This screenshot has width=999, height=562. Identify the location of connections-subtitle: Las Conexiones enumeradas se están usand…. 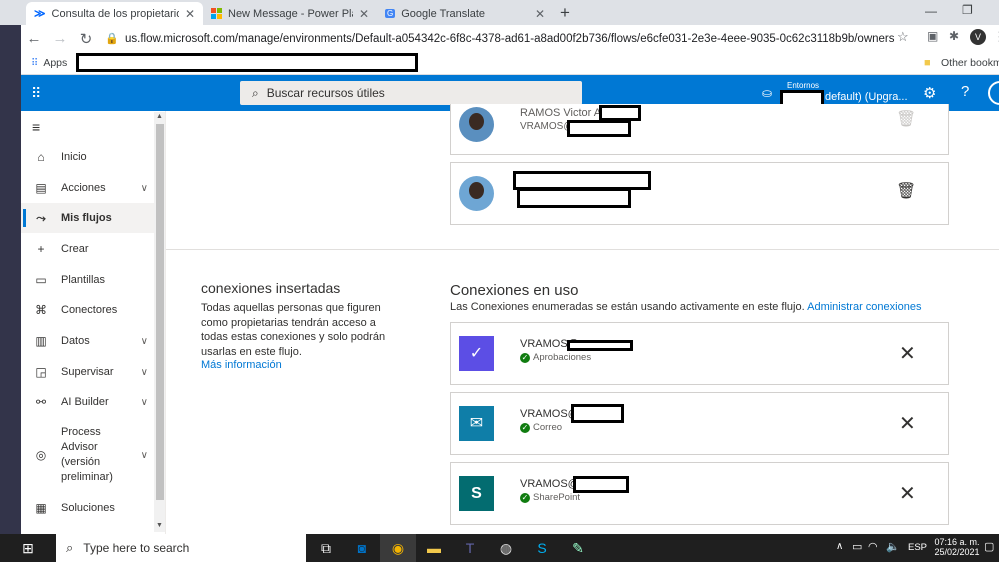
(686, 307).